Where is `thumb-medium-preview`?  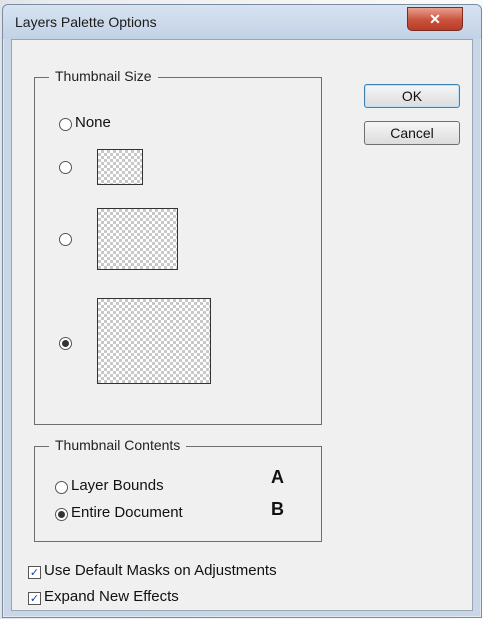
thumb-medium-preview is located at coordinates (137, 239).